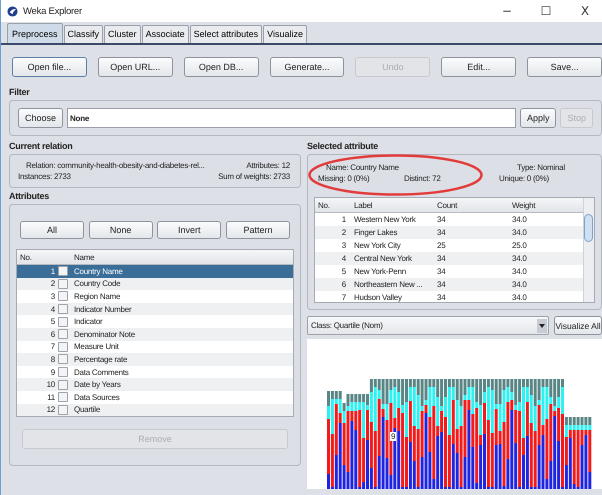 This screenshot has height=495, width=602. Describe the element at coordinates (53, 372) in the screenshot. I see `row-number: 9` at that location.